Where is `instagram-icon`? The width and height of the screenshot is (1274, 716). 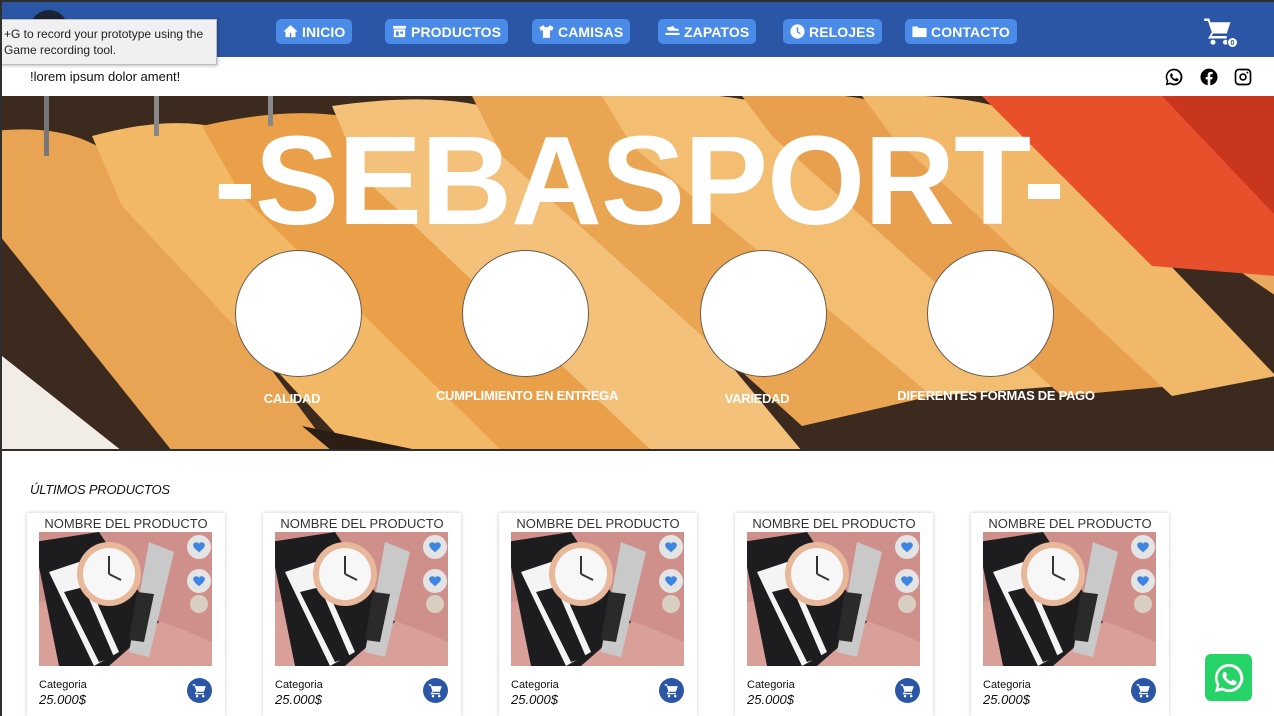
instagram-icon is located at coordinates (1243, 77).